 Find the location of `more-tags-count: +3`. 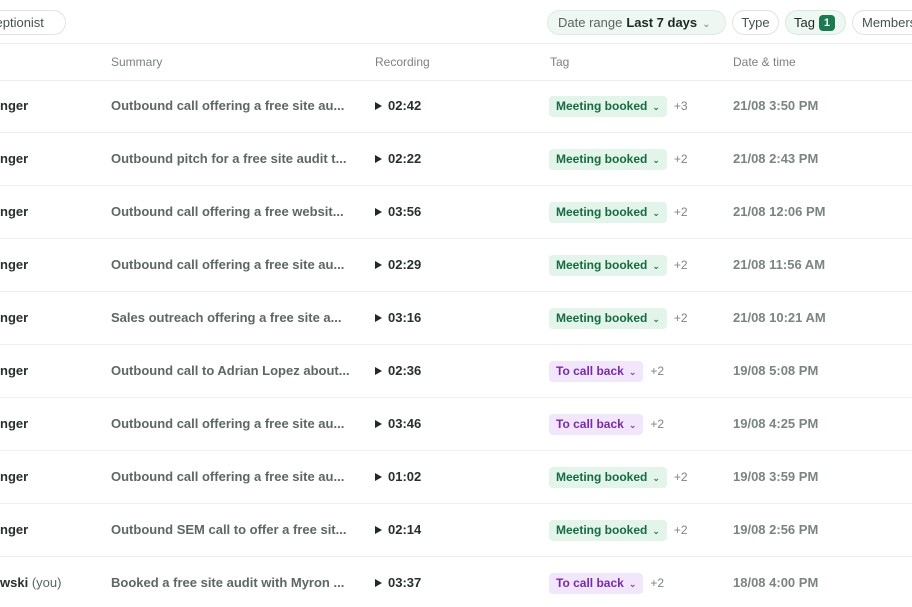

more-tags-count: +3 is located at coordinates (681, 106).